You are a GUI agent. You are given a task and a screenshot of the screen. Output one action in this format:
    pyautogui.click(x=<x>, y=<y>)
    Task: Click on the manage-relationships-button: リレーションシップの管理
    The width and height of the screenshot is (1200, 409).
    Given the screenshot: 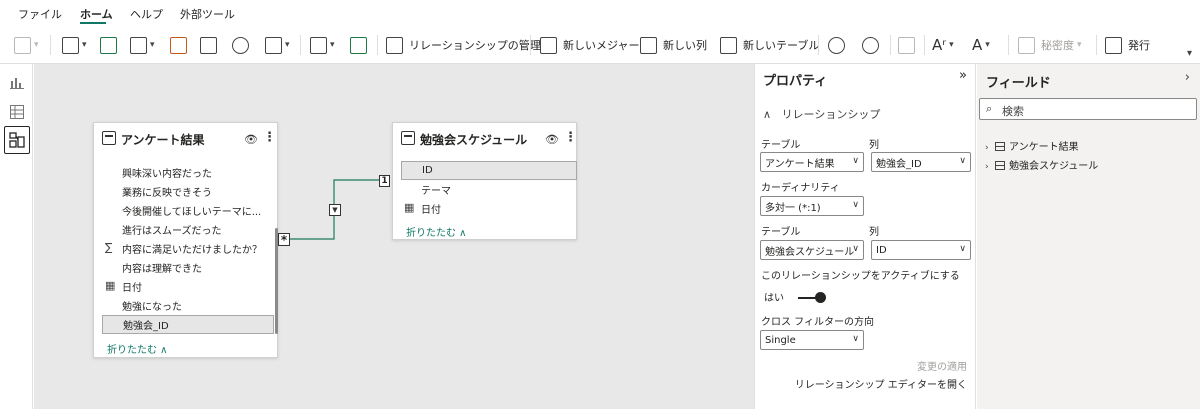 What is the action you would take?
    pyautogui.click(x=463, y=45)
    